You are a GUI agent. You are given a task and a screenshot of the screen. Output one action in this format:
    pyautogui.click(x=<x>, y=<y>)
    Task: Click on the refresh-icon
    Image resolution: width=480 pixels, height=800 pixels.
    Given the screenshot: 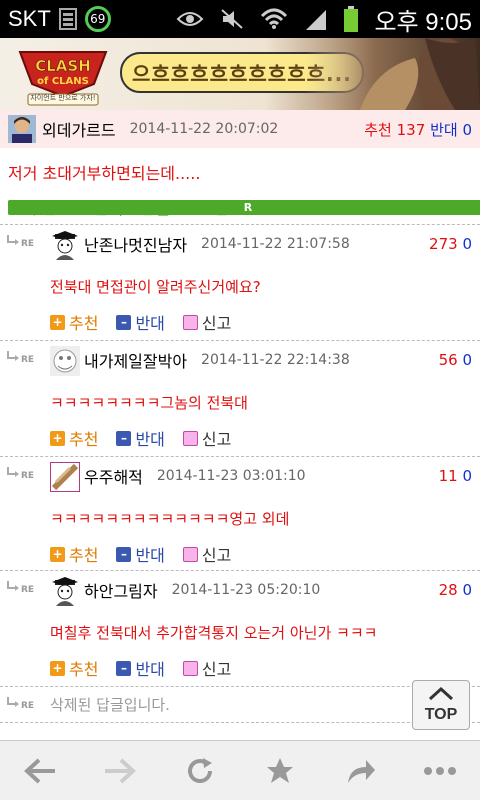 What is the action you would take?
    pyautogui.click(x=200, y=771)
    